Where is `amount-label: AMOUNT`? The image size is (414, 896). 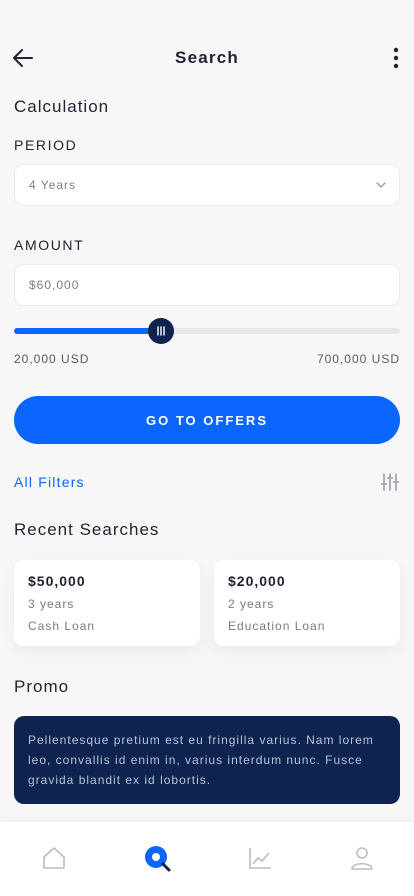 amount-label: AMOUNT is located at coordinates (49, 245).